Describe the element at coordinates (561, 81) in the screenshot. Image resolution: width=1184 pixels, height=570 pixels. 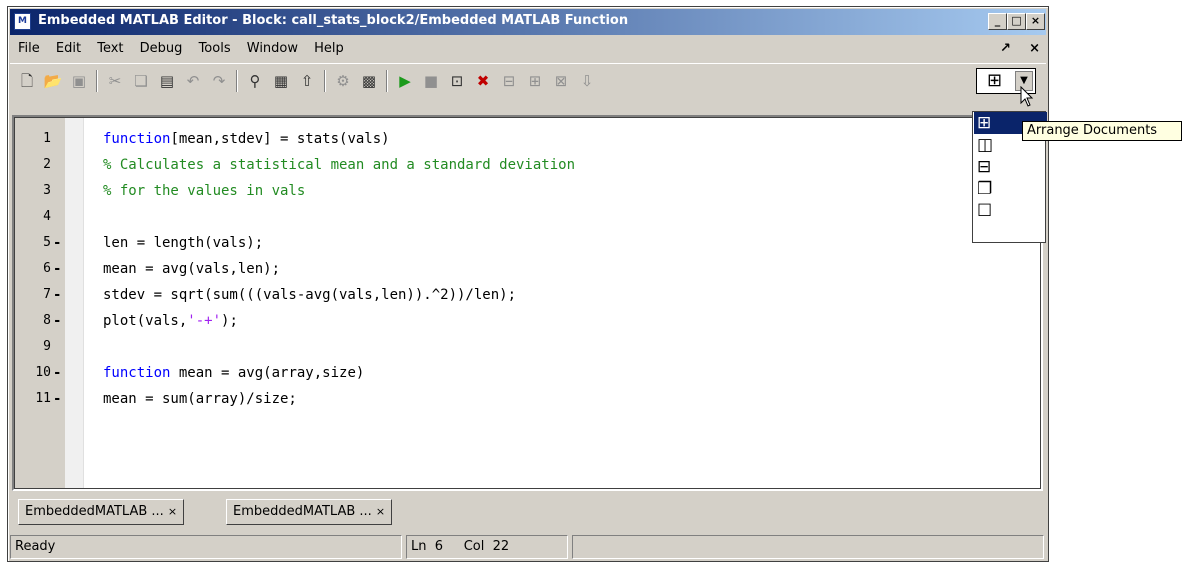
I see `step-out-icon: ⊠` at that location.